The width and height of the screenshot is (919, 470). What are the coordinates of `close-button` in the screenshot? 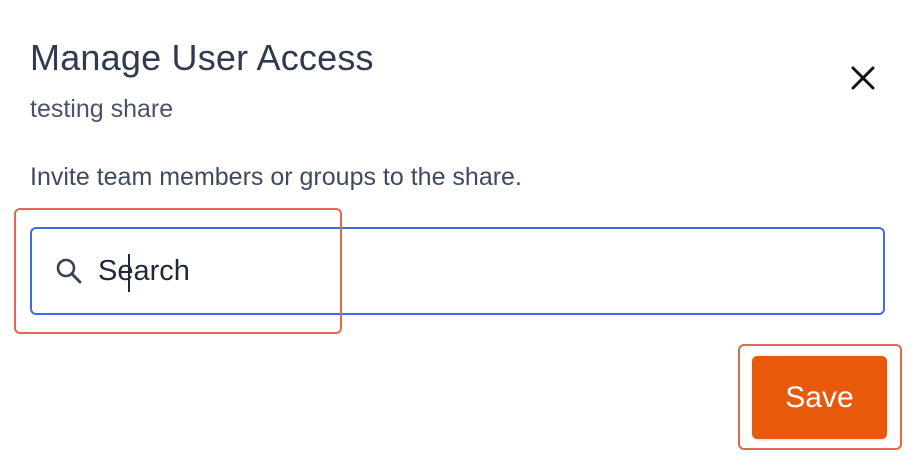 It's located at (863, 80).